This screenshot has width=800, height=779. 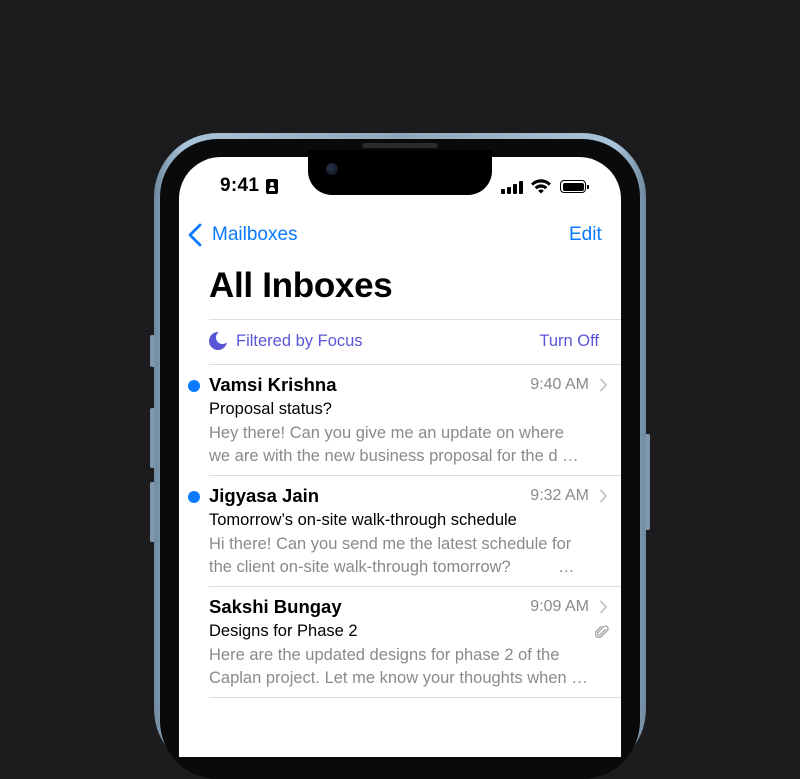 I want to click on message-subject: Designs for Phase 2, so click(x=283, y=631).